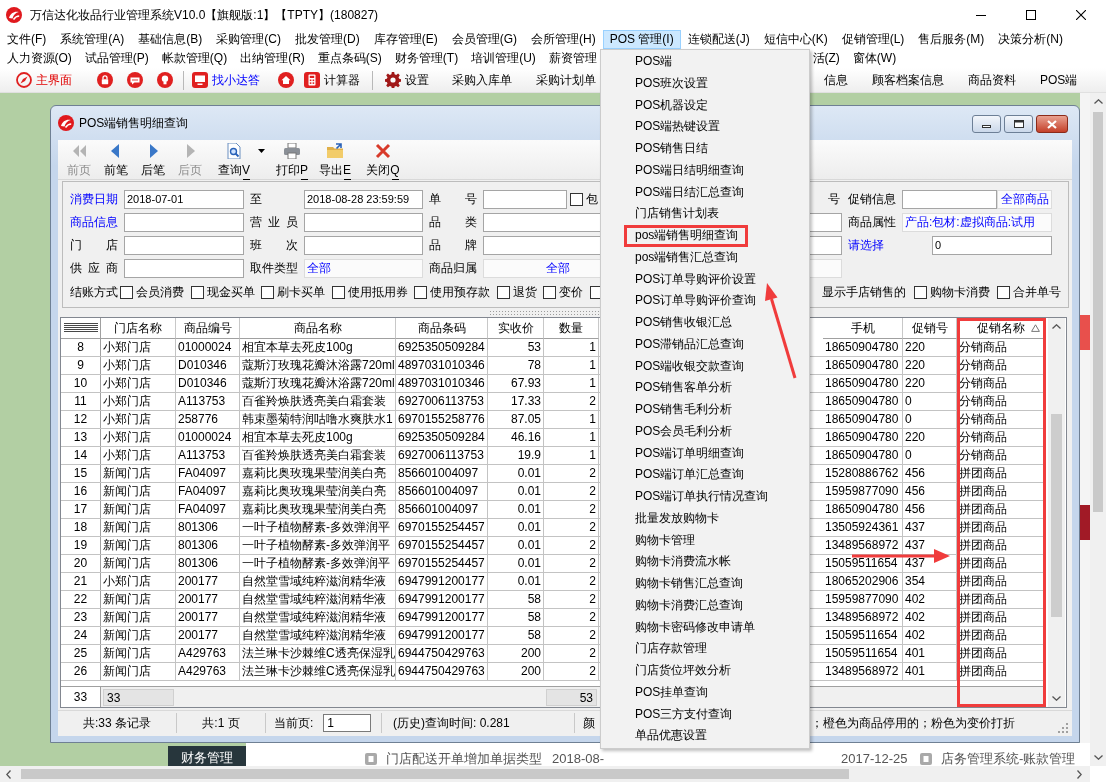  Describe the element at coordinates (960, 292) in the screenshot. I see `checkbox-label: 购物卡消费` at that location.